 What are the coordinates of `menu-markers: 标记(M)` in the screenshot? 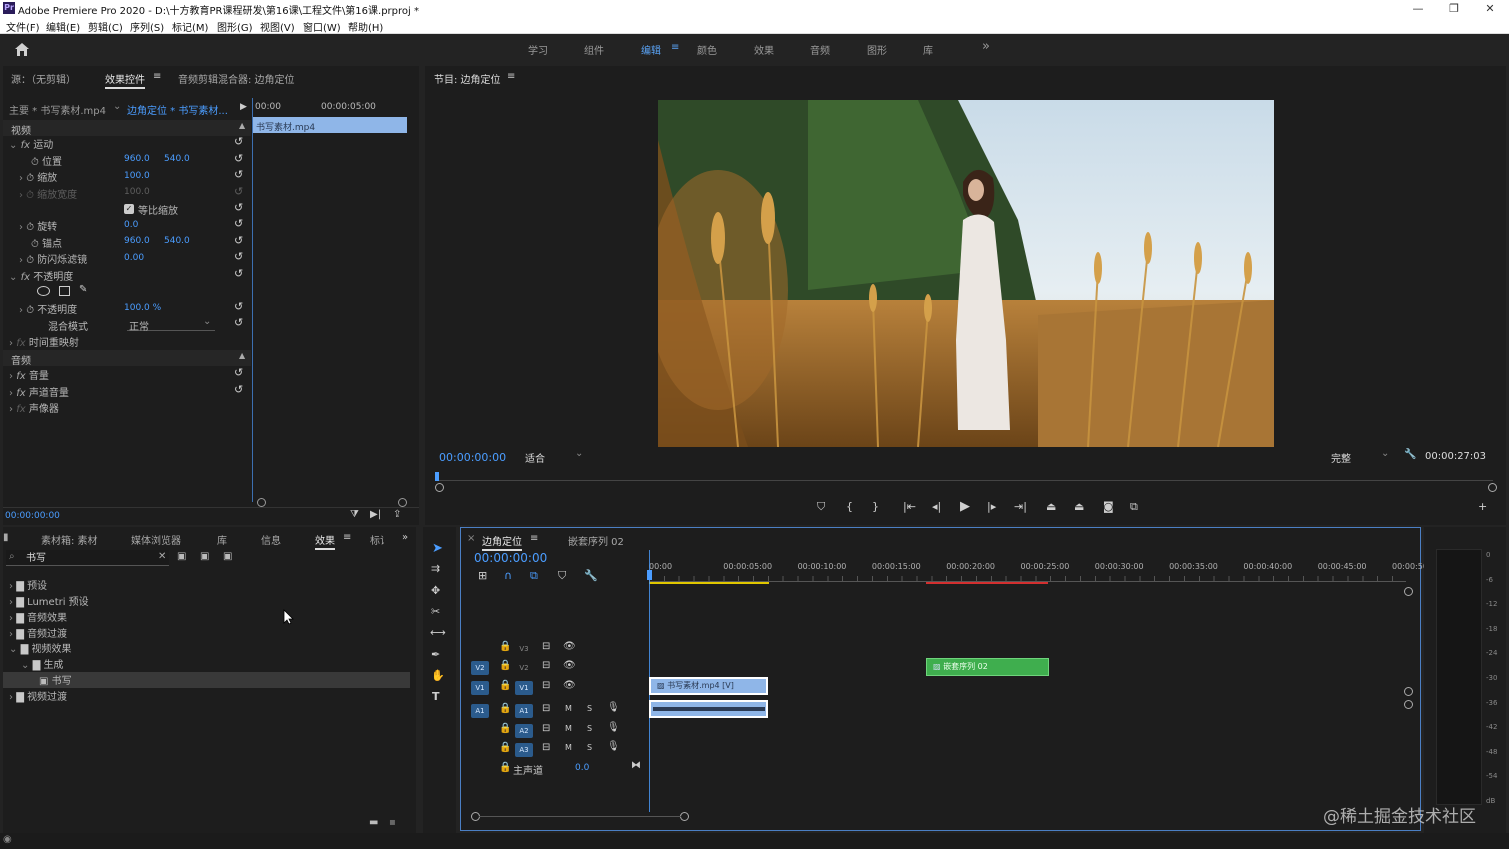 It's located at (190, 26).